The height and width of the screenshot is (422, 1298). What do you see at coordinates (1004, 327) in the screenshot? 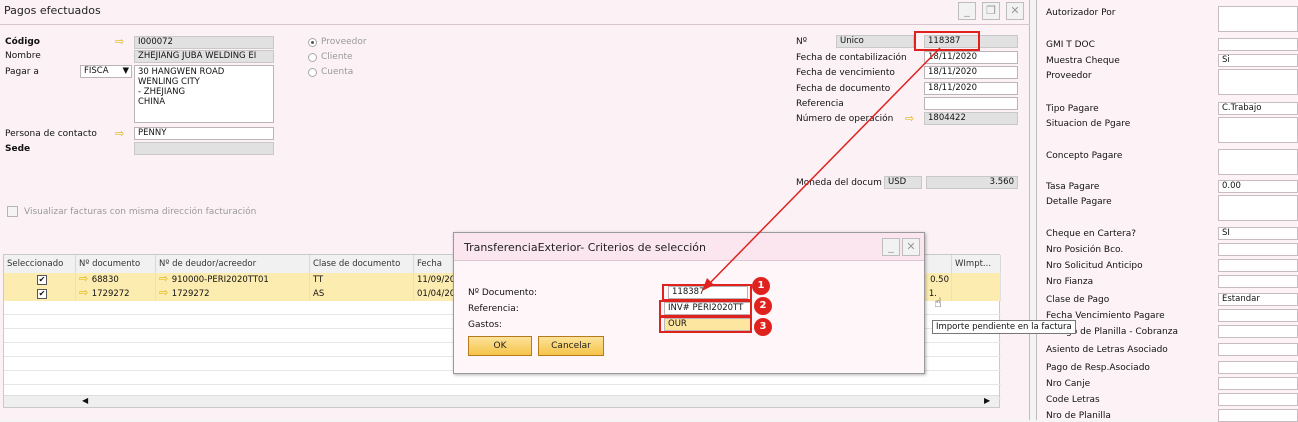
I see `tooltip: Importe pendiente en la factura` at bounding box center [1004, 327].